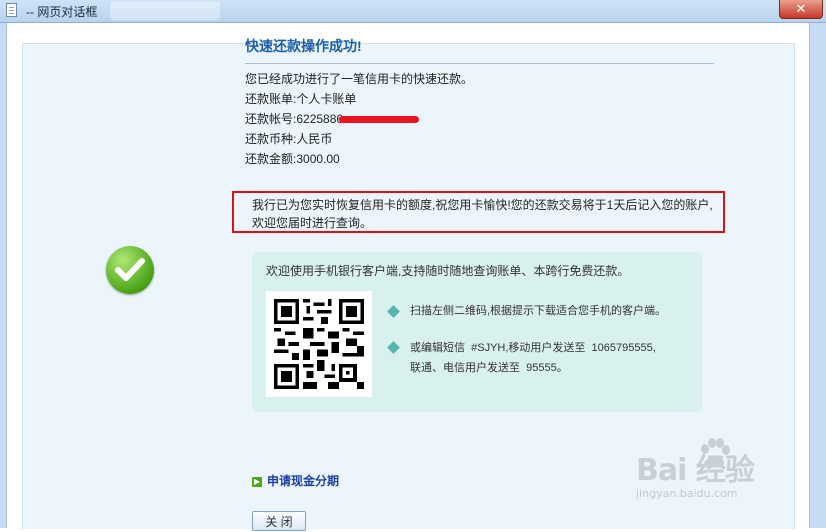  Describe the element at coordinates (271, 119) in the screenshot. I see `account-label: 还款帐号:` at that location.